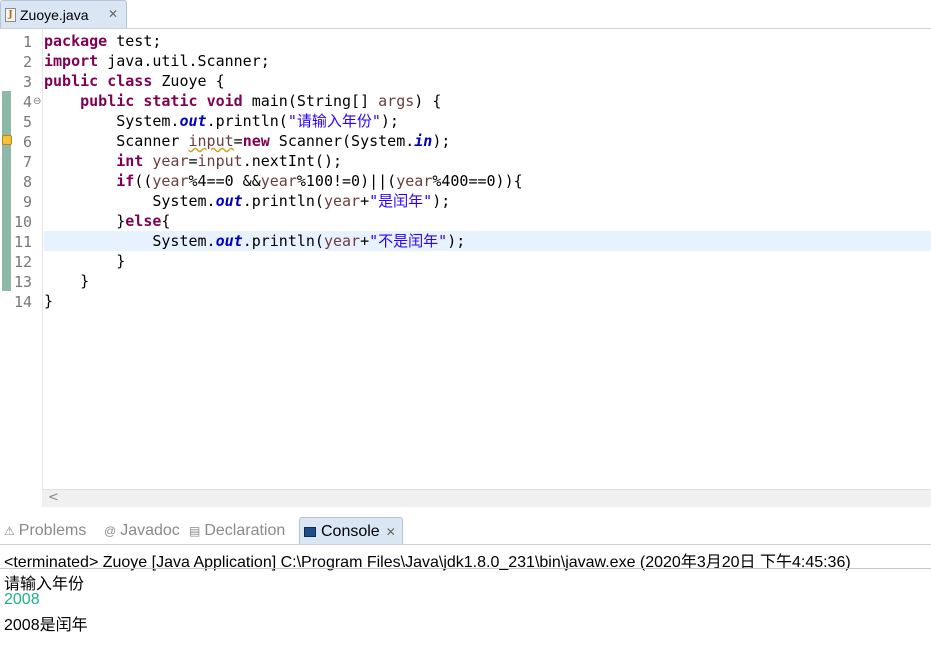 This screenshot has width=931, height=652. What do you see at coordinates (9, 531) in the screenshot?
I see `problems-icon: ⚠` at bounding box center [9, 531].